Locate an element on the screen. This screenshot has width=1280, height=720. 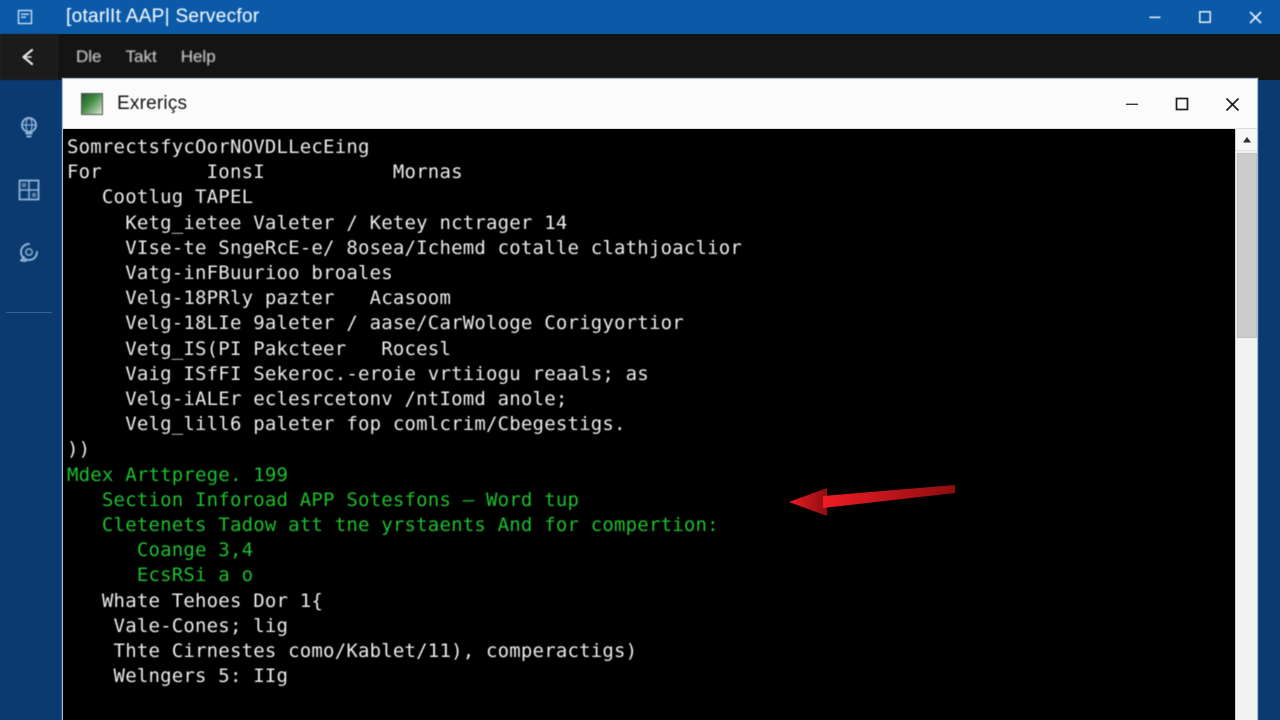
terminal-app-icon is located at coordinates (92, 103).